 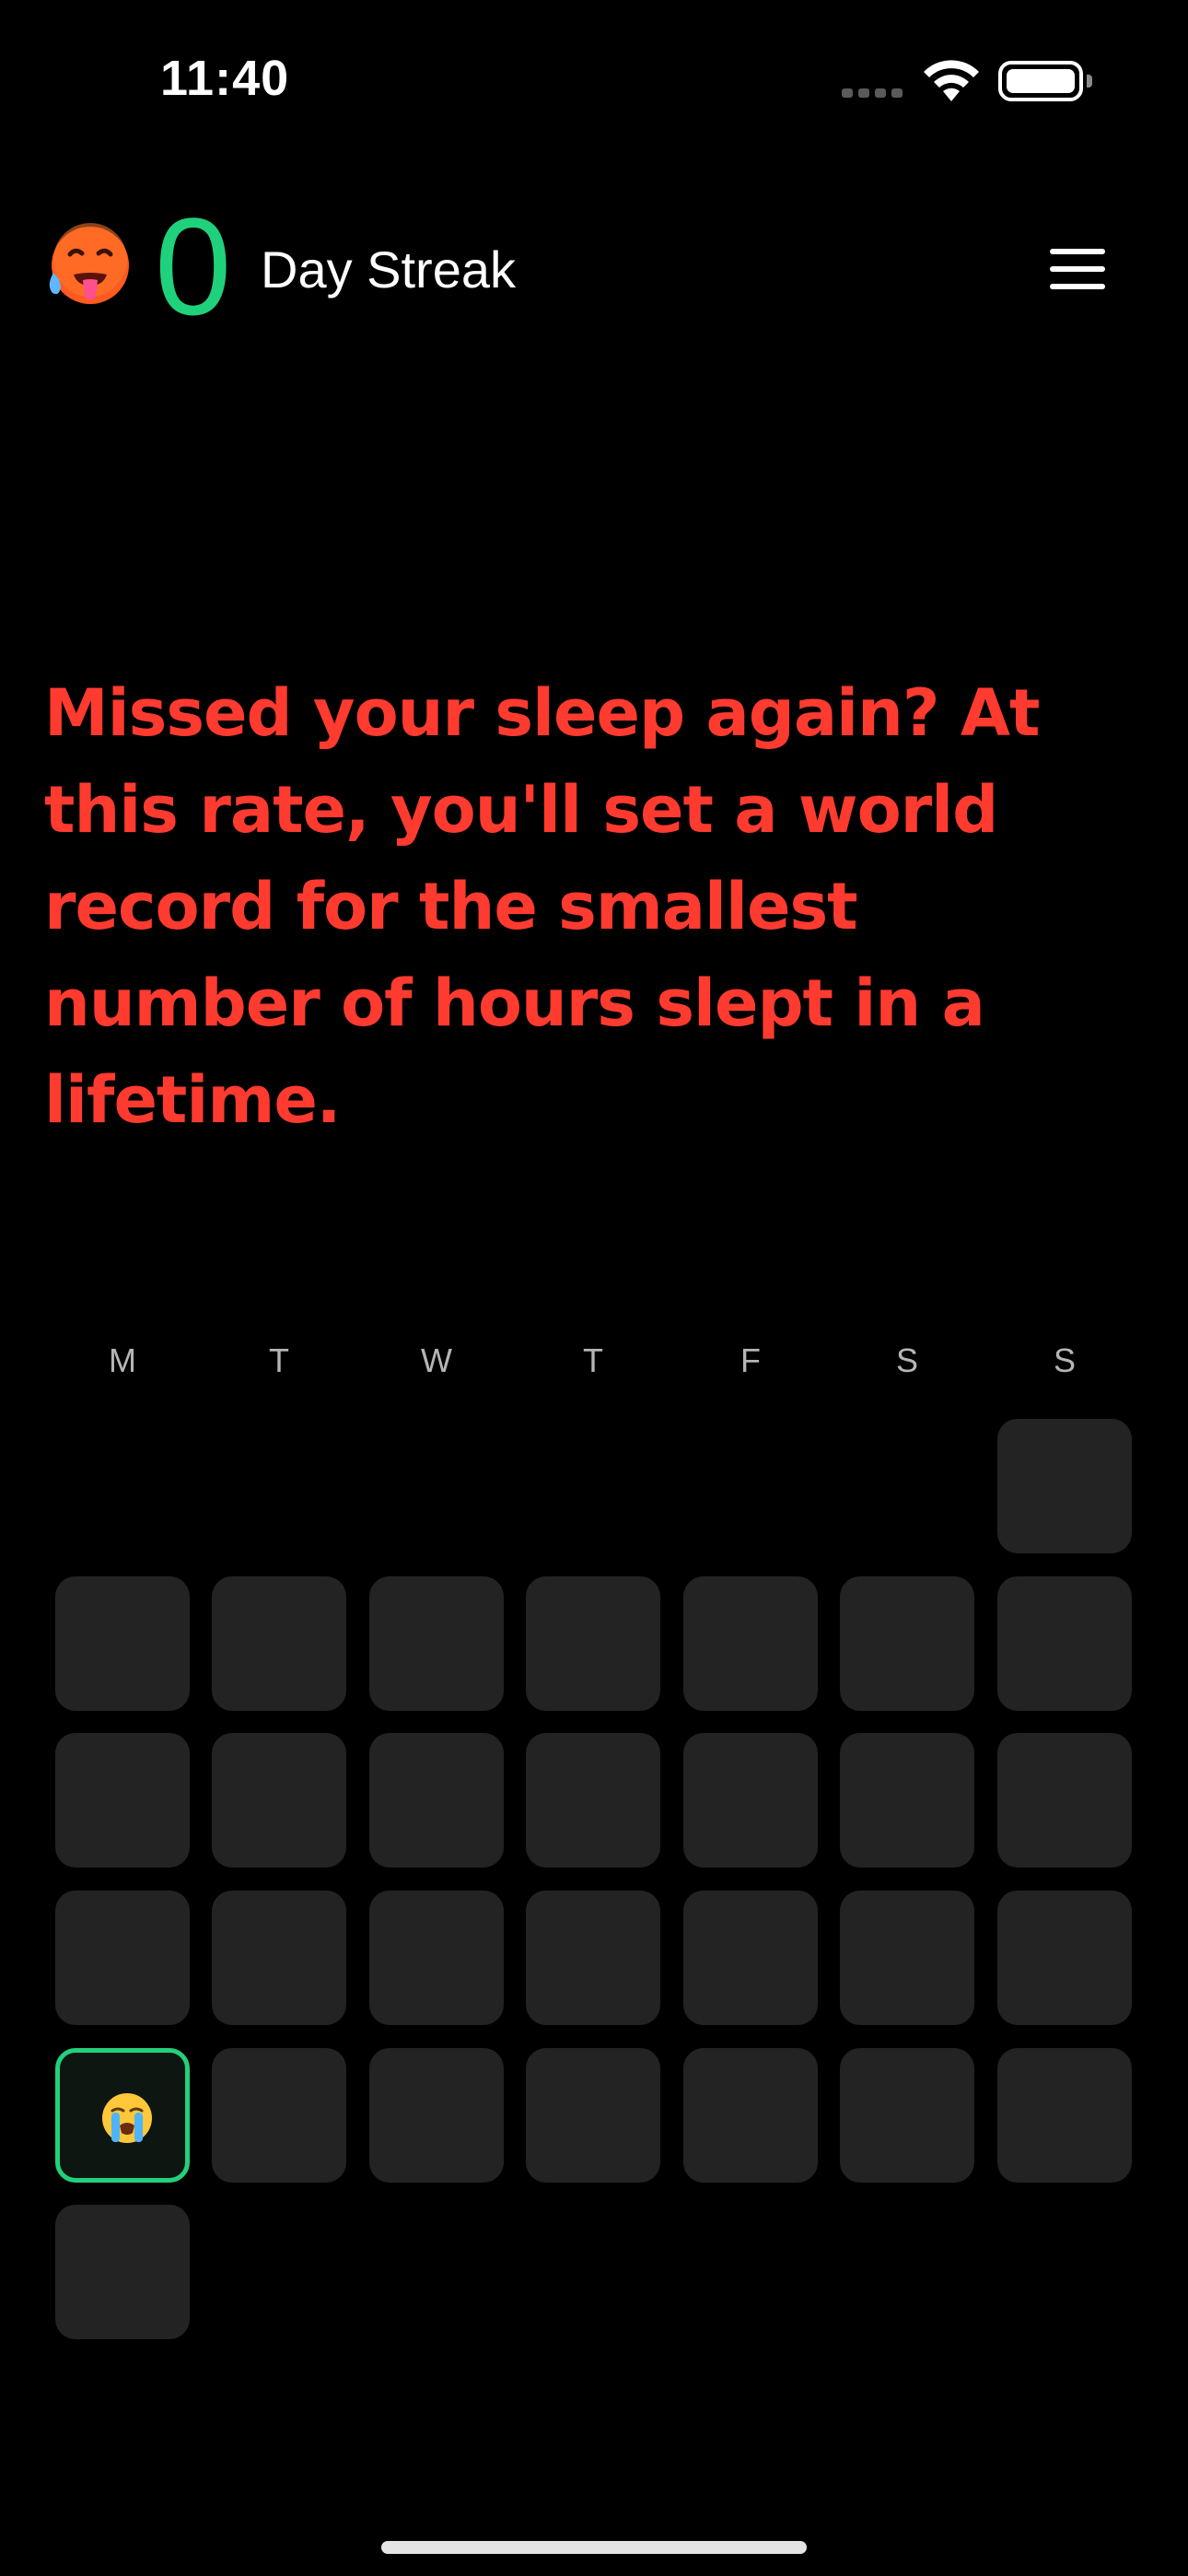 I want to click on calendar-day-cell-today, so click(x=122, y=2115).